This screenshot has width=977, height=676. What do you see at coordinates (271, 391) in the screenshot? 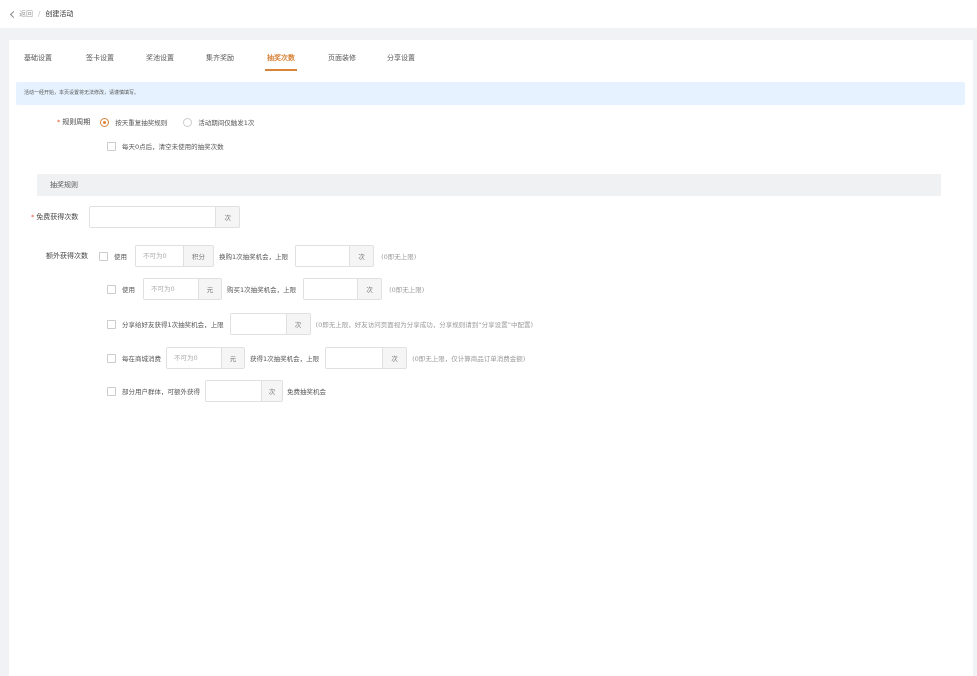
I see `group-suffix: 次` at bounding box center [271, 391].